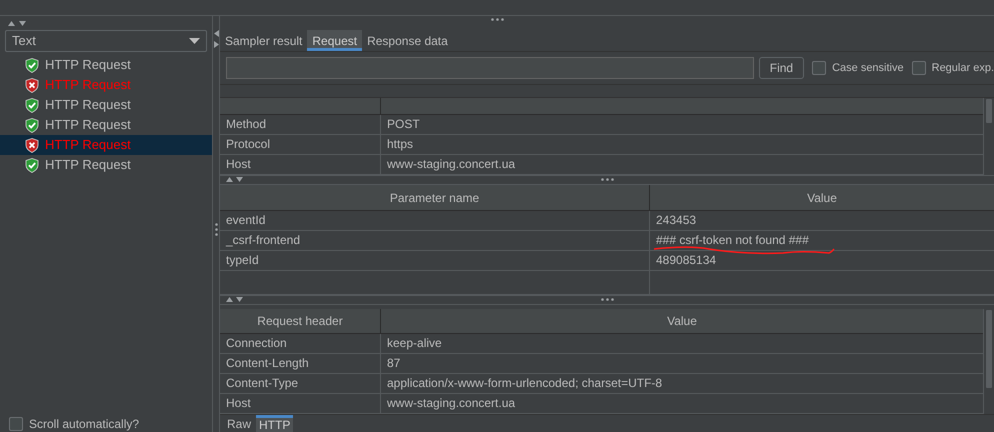 Image resolution: width=994 pixels, height=432 pixels. What do you see at coordinates (300, 144) in the screenshot?
I see `table-cell: Protocol` at bounding box center [300, 144].